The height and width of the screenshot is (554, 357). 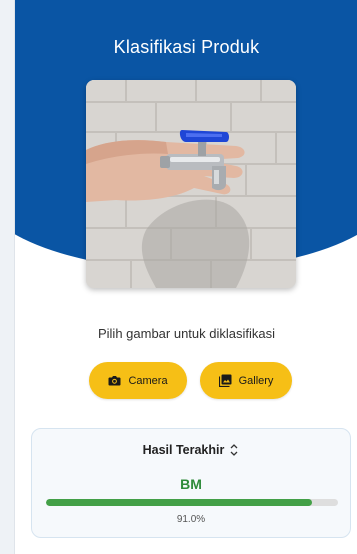 I want to click on prompt-text: Pilih gambar untuk diklasifikasi, so click(x=186, y=333).